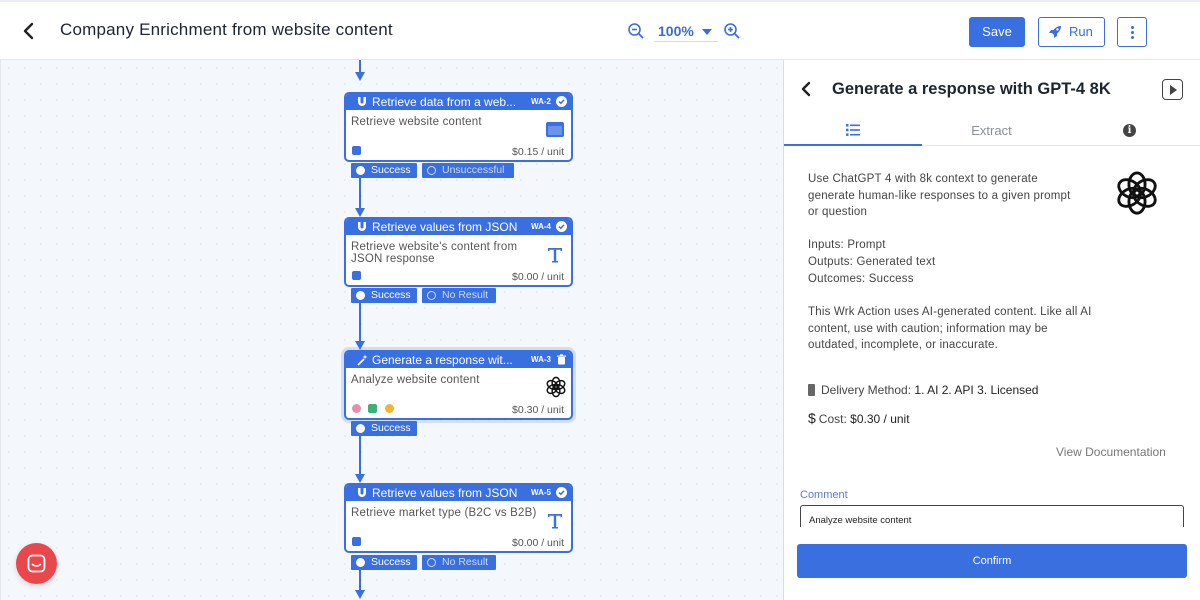 The width and height of the screenshot is (1200, 600). Describe the element at coordinates (362, 360) in the screenshot. I see `magic-wand-icon` at that location.